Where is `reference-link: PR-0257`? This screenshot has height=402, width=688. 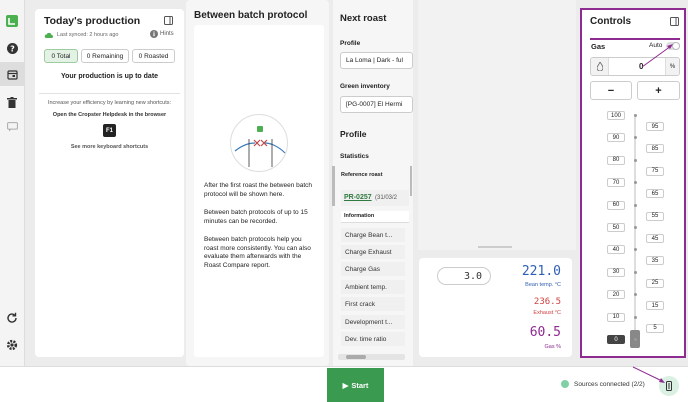 reference-link: PR-0257 is located at coordinates (358, 197).